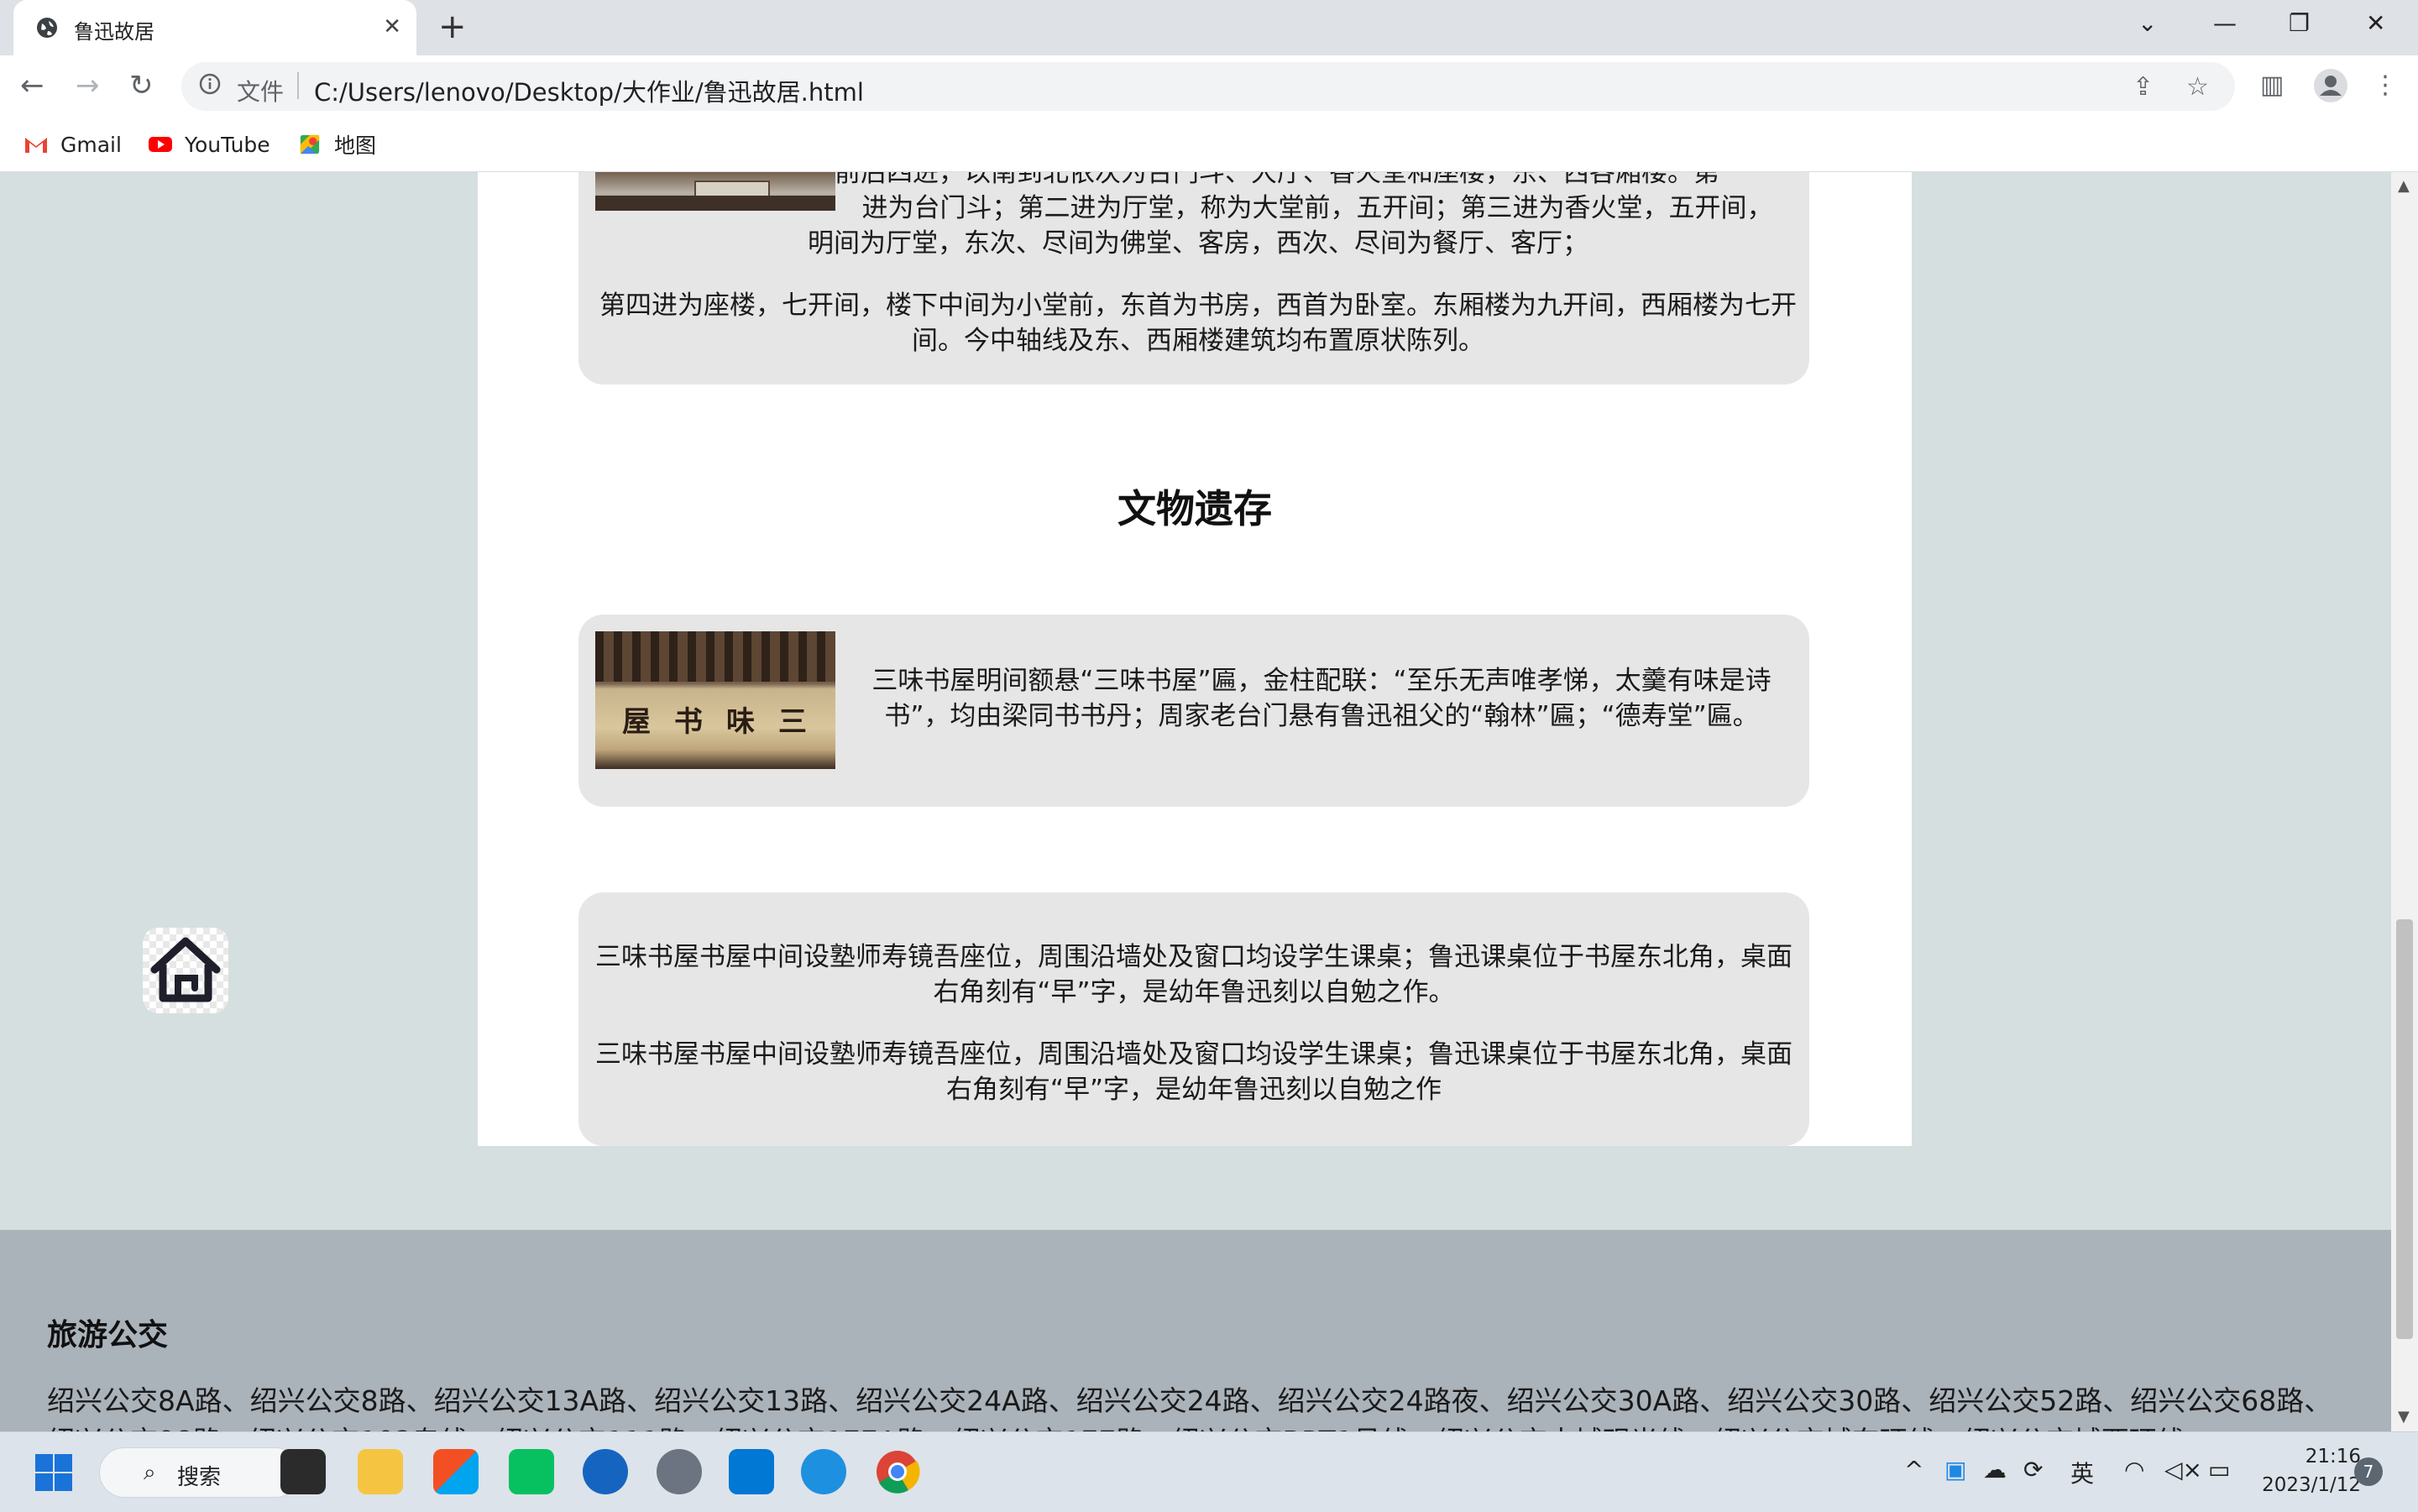 The image size is (2418, 1512). Describe the element at coordinates (2197, 87) in the screenshot. I see `bookmark-star-icon: ☆` at that location.